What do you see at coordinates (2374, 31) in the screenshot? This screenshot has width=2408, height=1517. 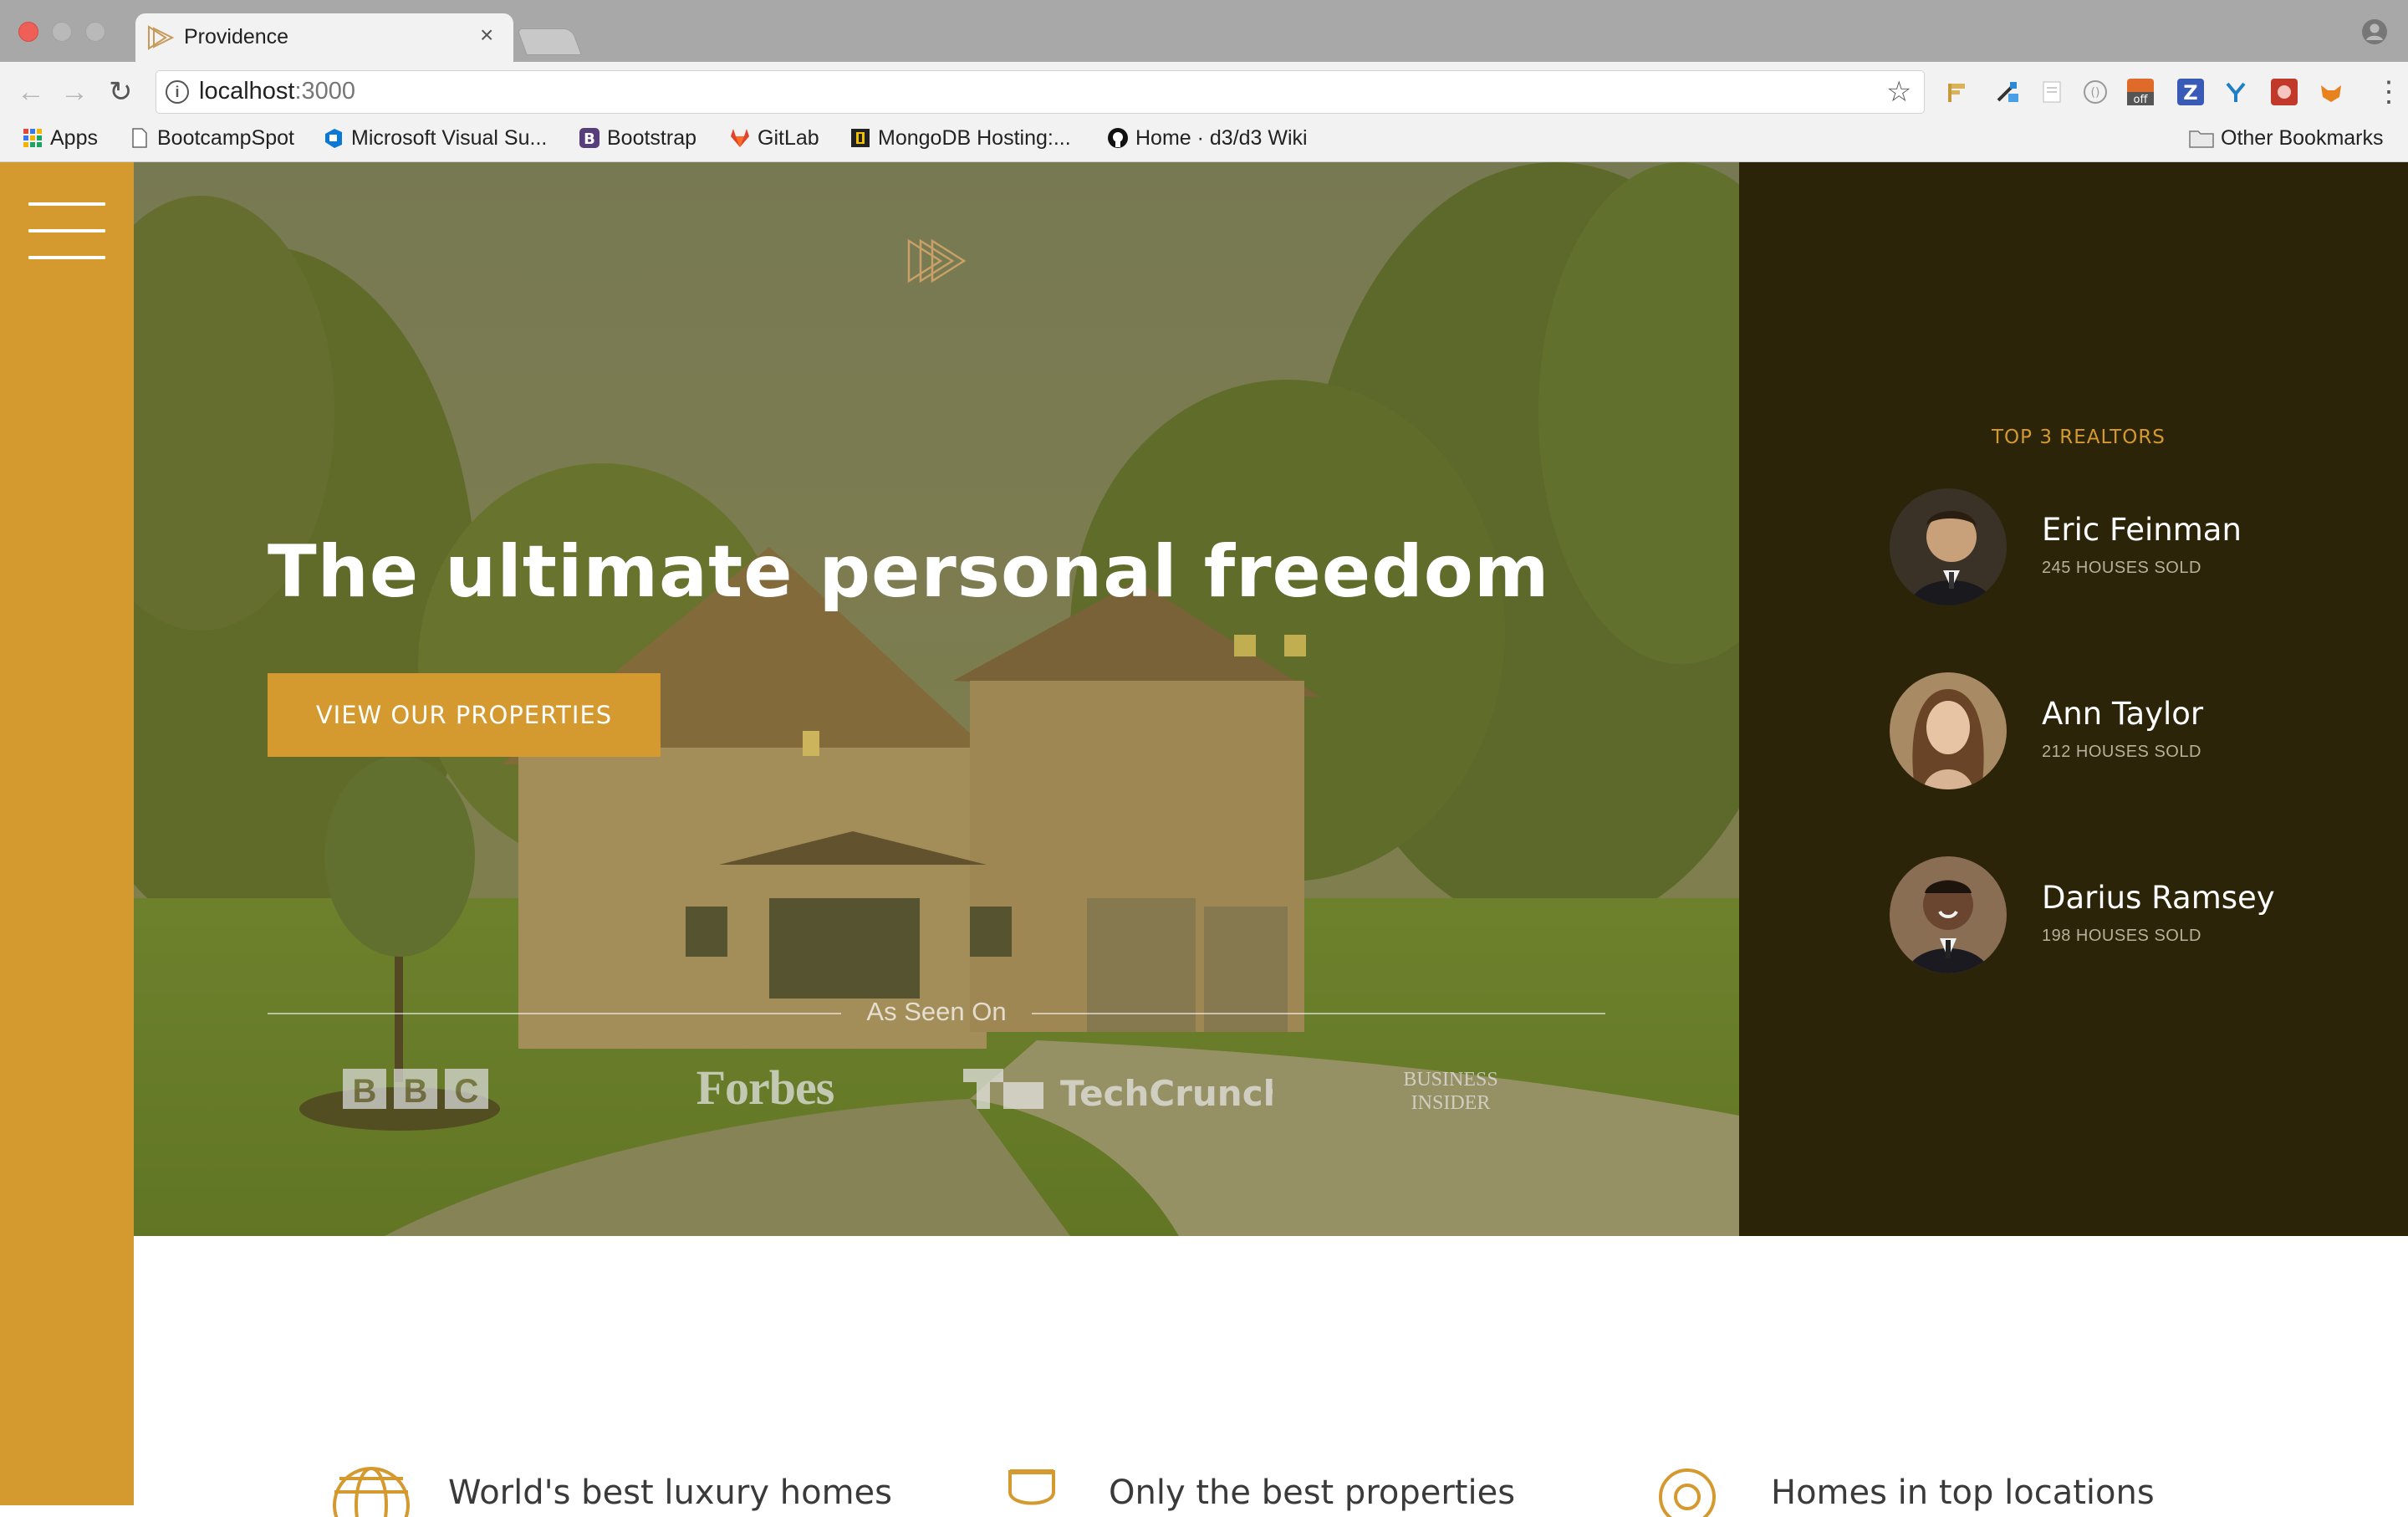 I see `profile-icon` at bounding box center [2374, 31].